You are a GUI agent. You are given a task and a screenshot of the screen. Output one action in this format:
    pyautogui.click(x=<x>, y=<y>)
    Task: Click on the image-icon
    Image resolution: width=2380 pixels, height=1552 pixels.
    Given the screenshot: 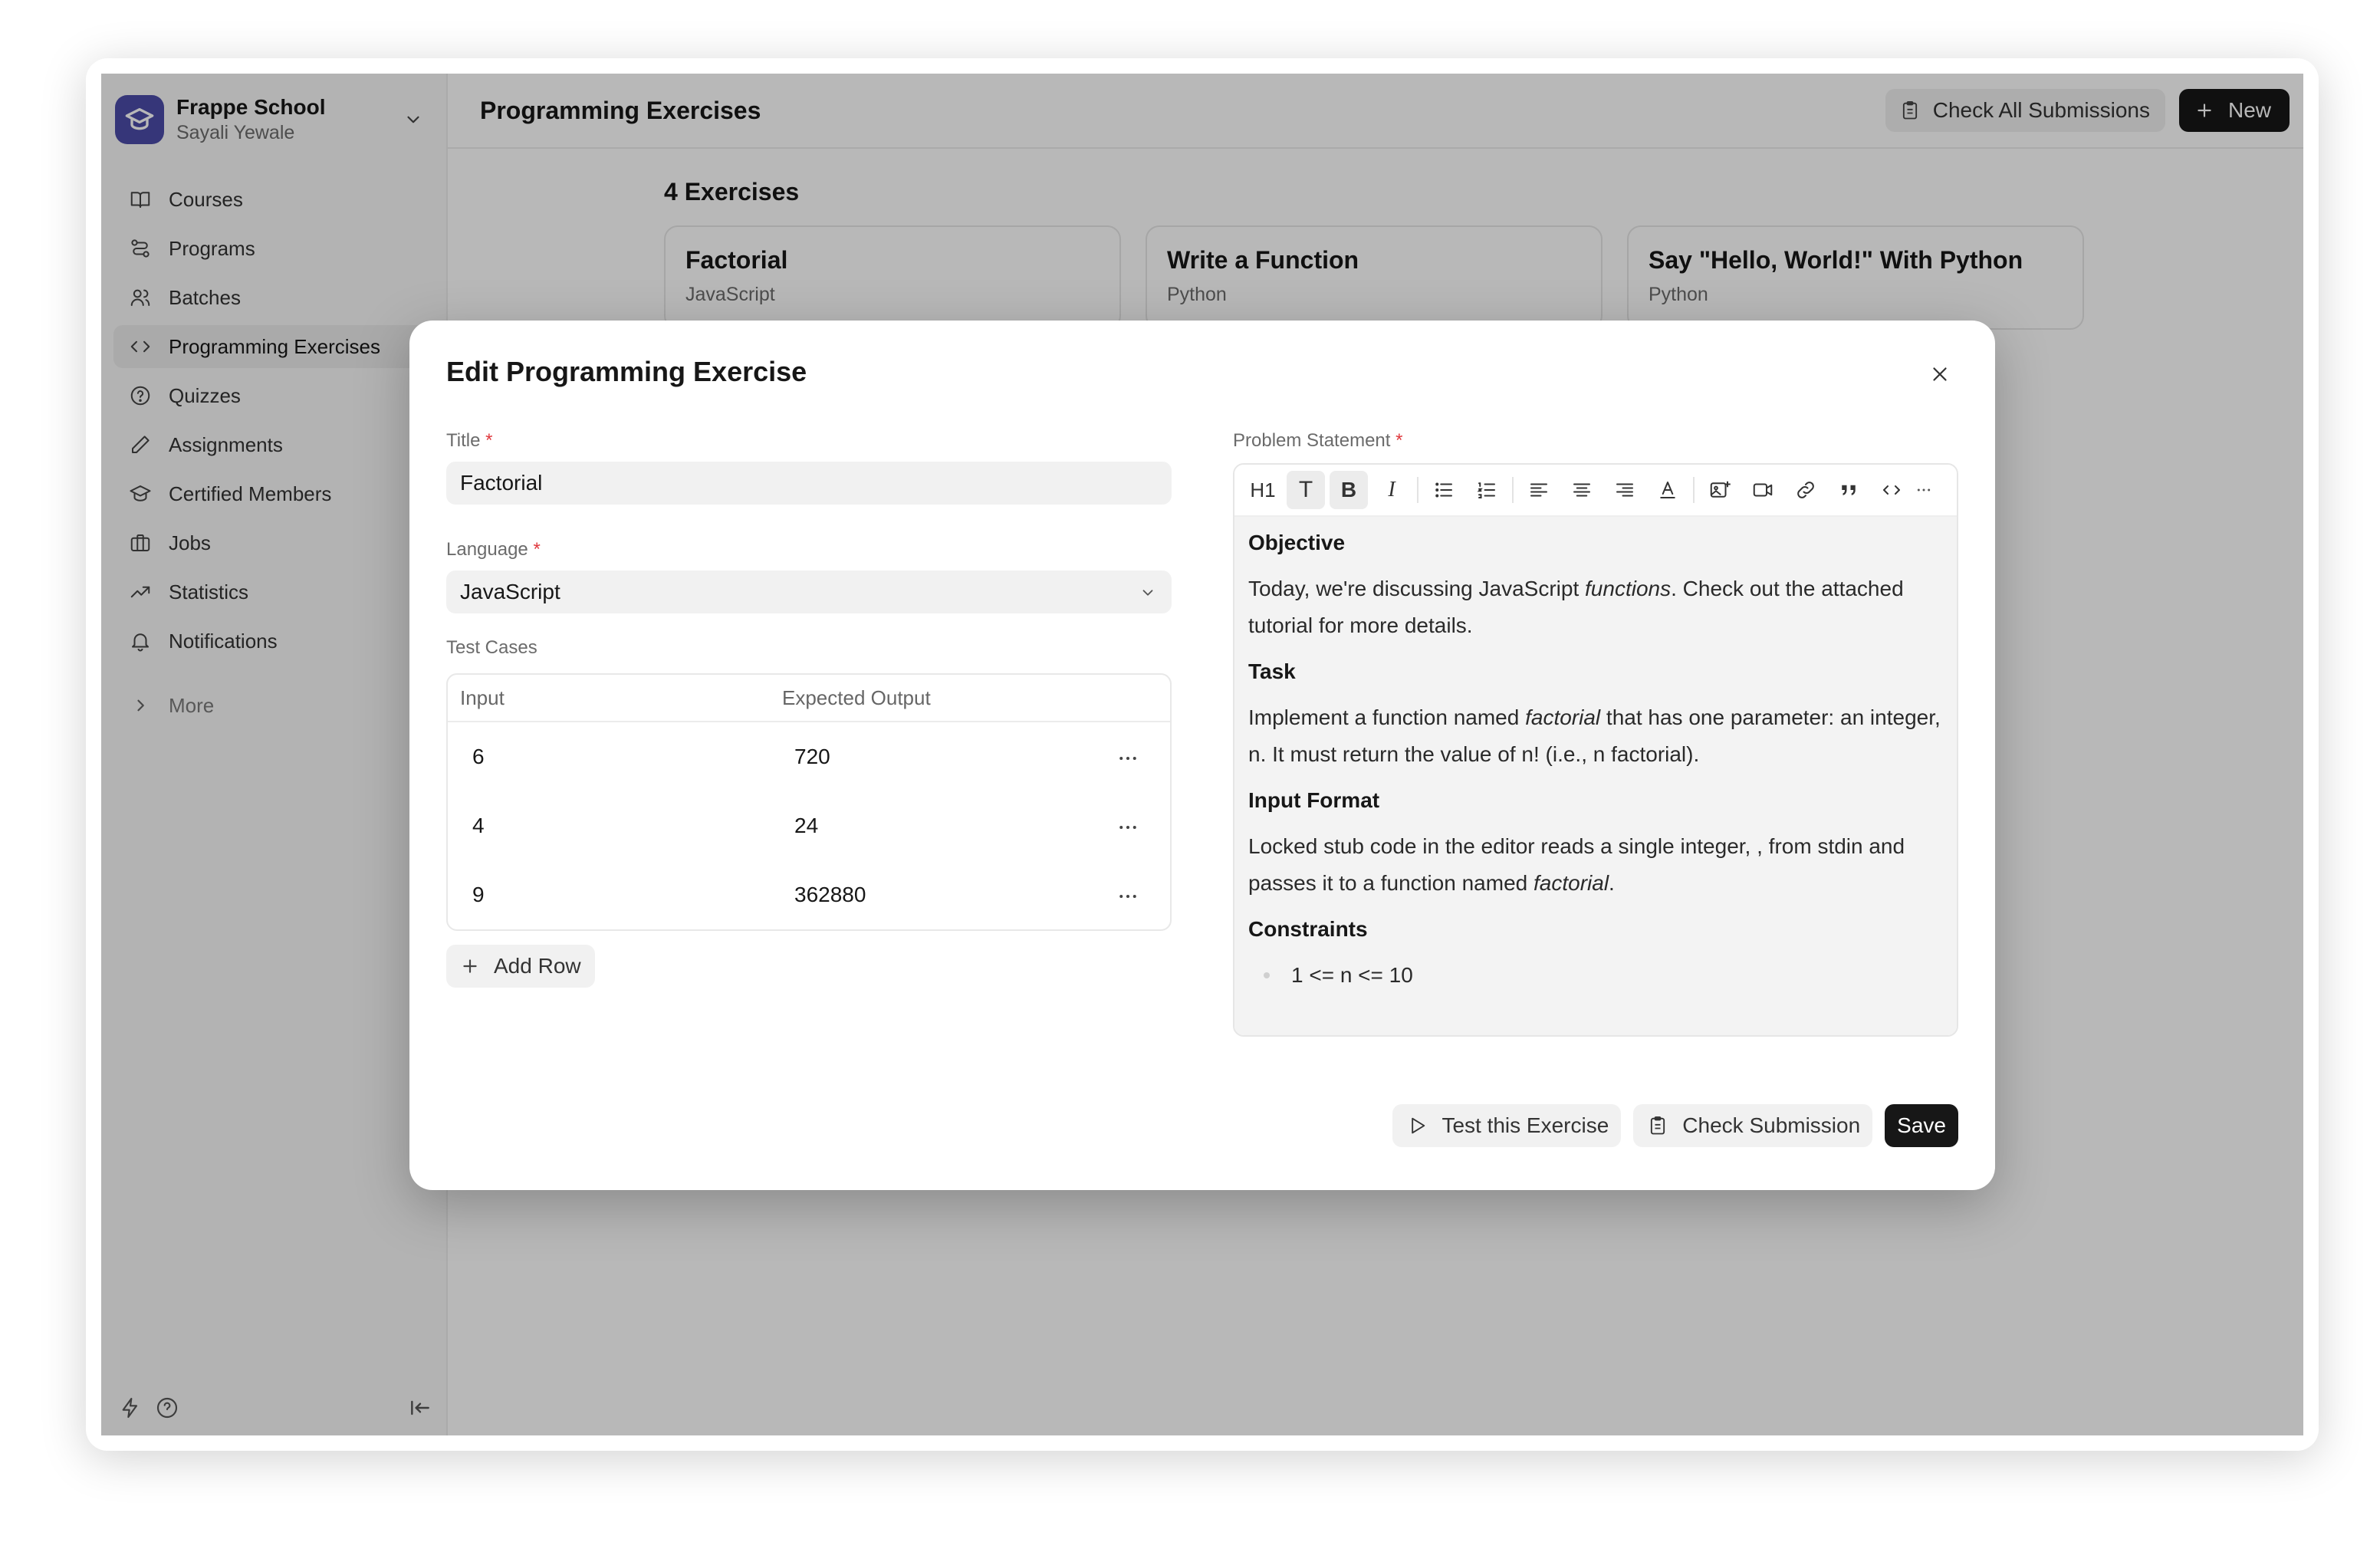 What is the action you would take?
    pyautogui.click(x=1720, y=490)
    